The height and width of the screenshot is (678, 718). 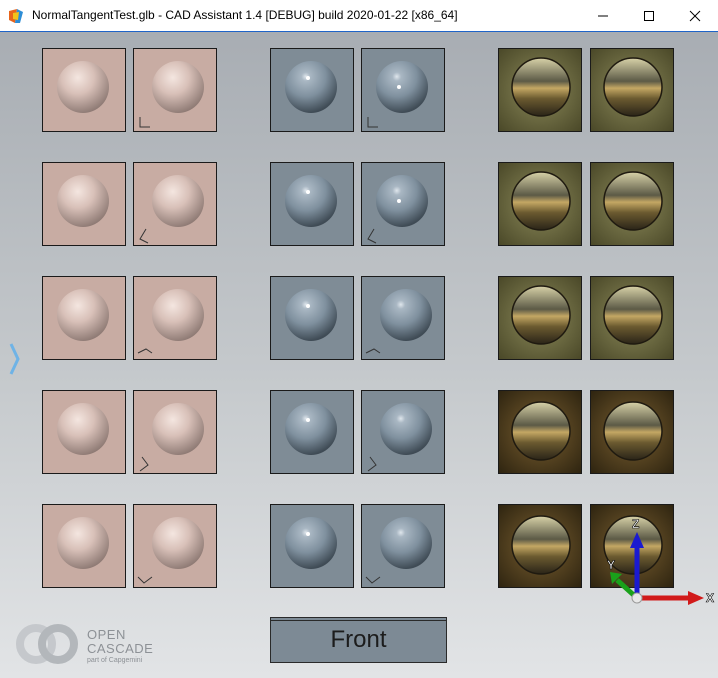 I want to click on front-view-label: Front, so click(x=358, y=639).